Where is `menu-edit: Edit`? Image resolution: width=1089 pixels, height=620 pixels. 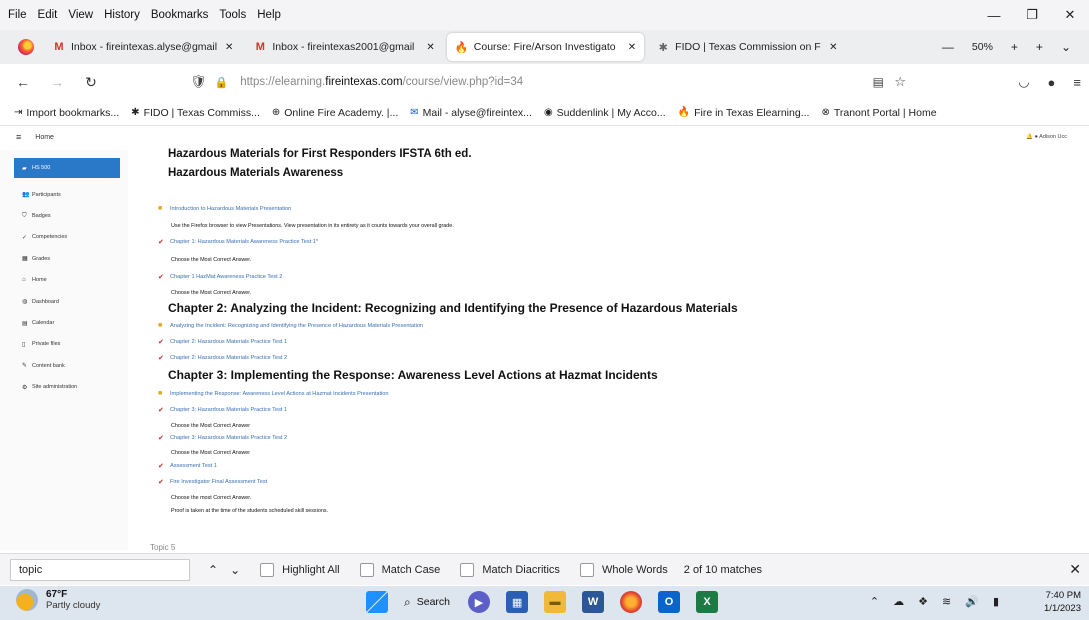 menu-edit: Edit is located at coordinates (48, 15).